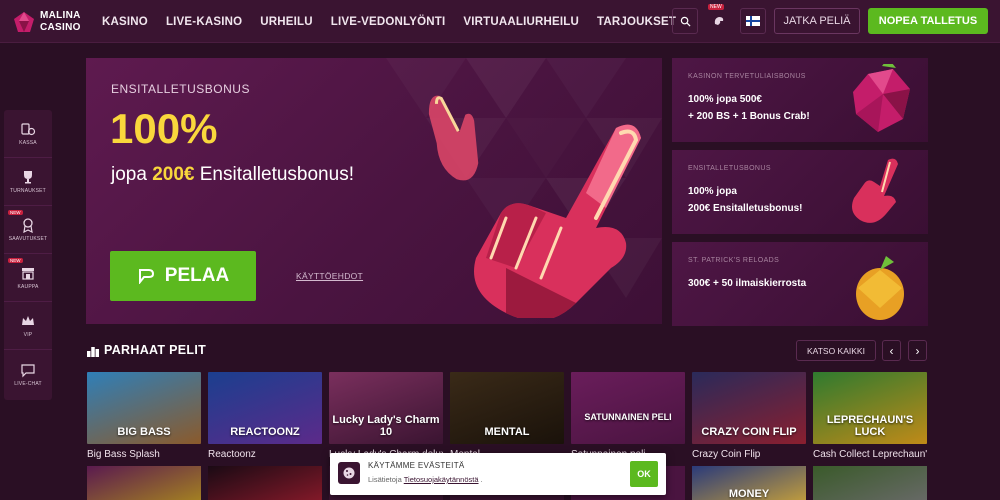  I want to click on crab-bonus-button: NEW, so click(719, 19).